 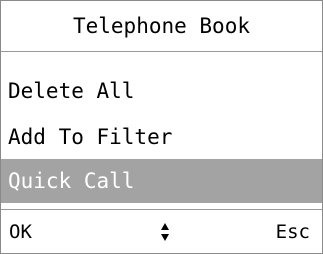 What do you see at coordinates (161, 26) in the screenshot?
I see `screen-title: Telephone Book` at bounding box center [161, 26].